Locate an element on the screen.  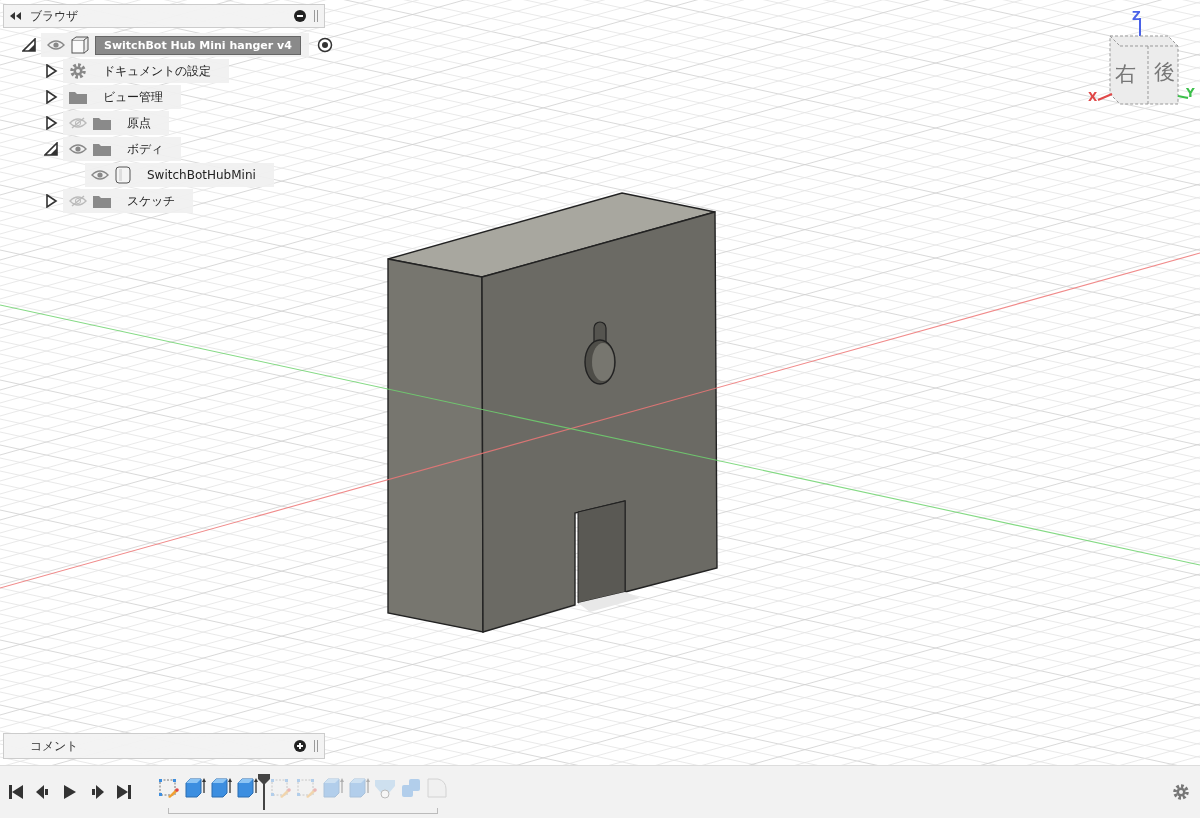
cube-face-label: 右 is located at coordinates (1125, 74).